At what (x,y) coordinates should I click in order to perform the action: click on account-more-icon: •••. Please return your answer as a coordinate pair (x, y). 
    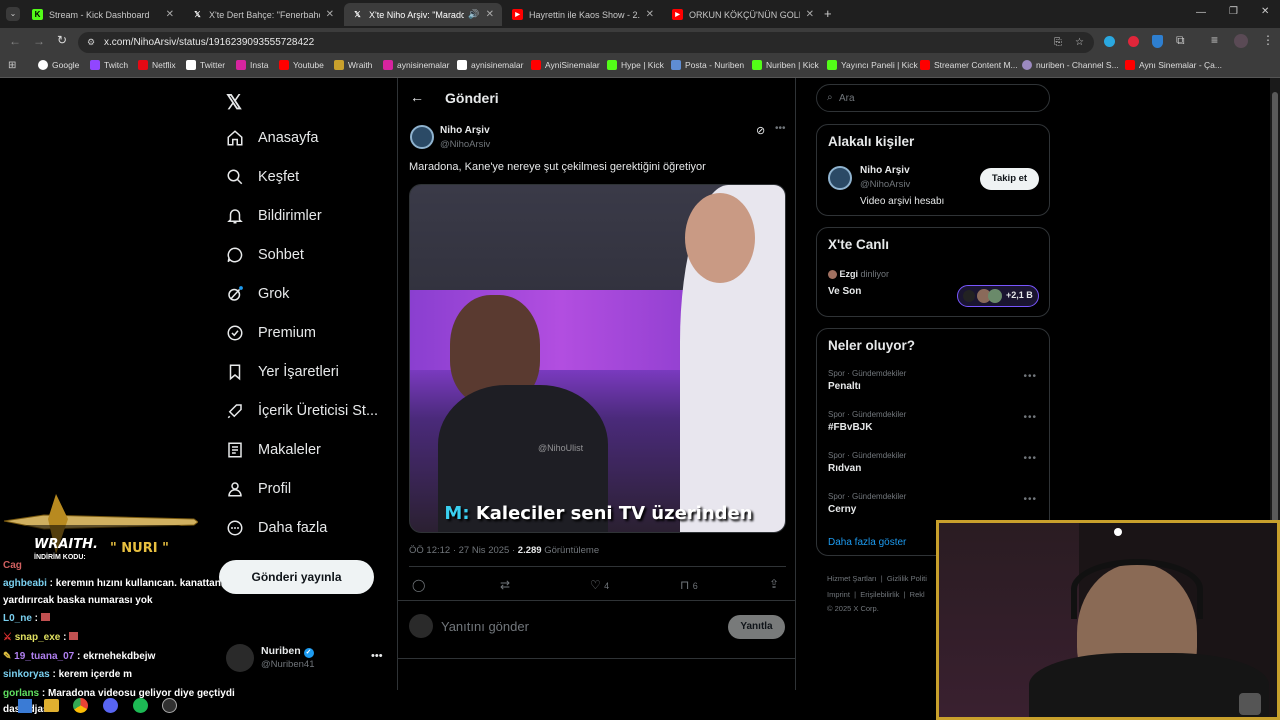
    Looking at the image, I should click on (377, 656).